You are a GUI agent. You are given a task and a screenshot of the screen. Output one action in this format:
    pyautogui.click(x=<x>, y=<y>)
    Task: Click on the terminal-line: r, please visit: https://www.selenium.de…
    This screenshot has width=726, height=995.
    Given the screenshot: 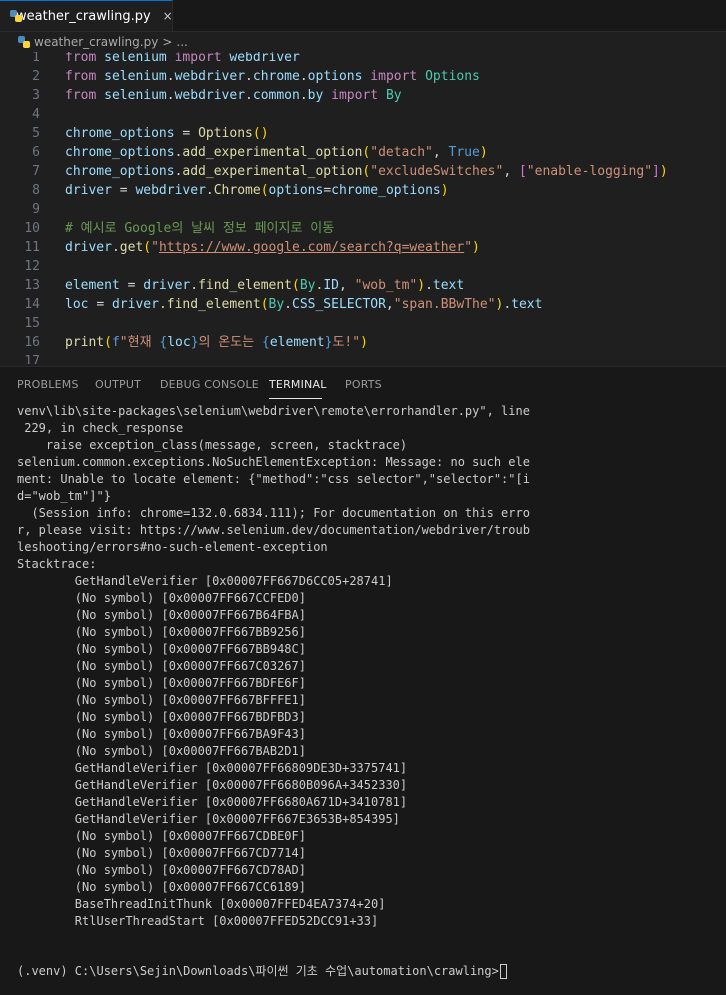 What is the action you would take?
    pyautogui.click(x=273, y=530)
    